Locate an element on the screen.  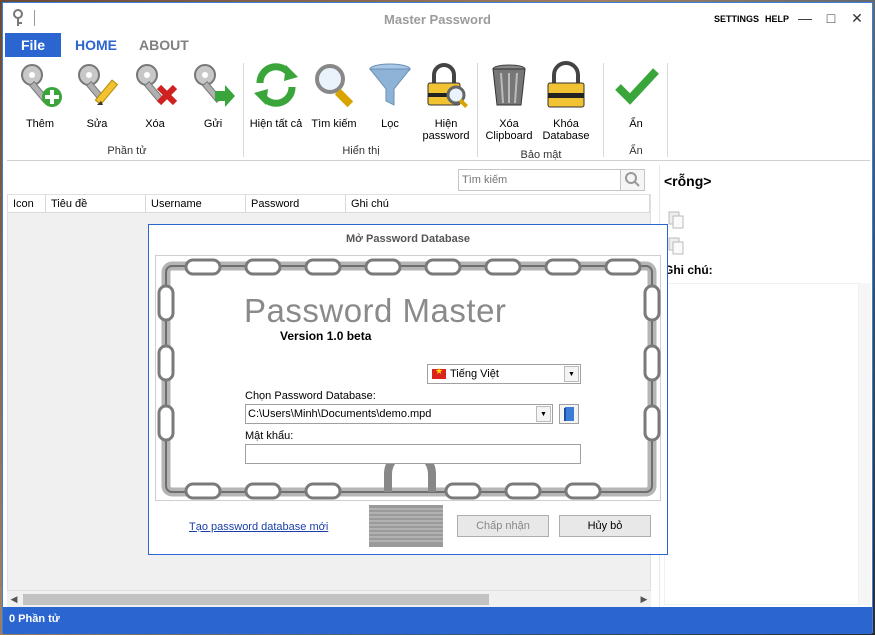
search-label: Tìm kiếm is located at coordinates (334, 124).